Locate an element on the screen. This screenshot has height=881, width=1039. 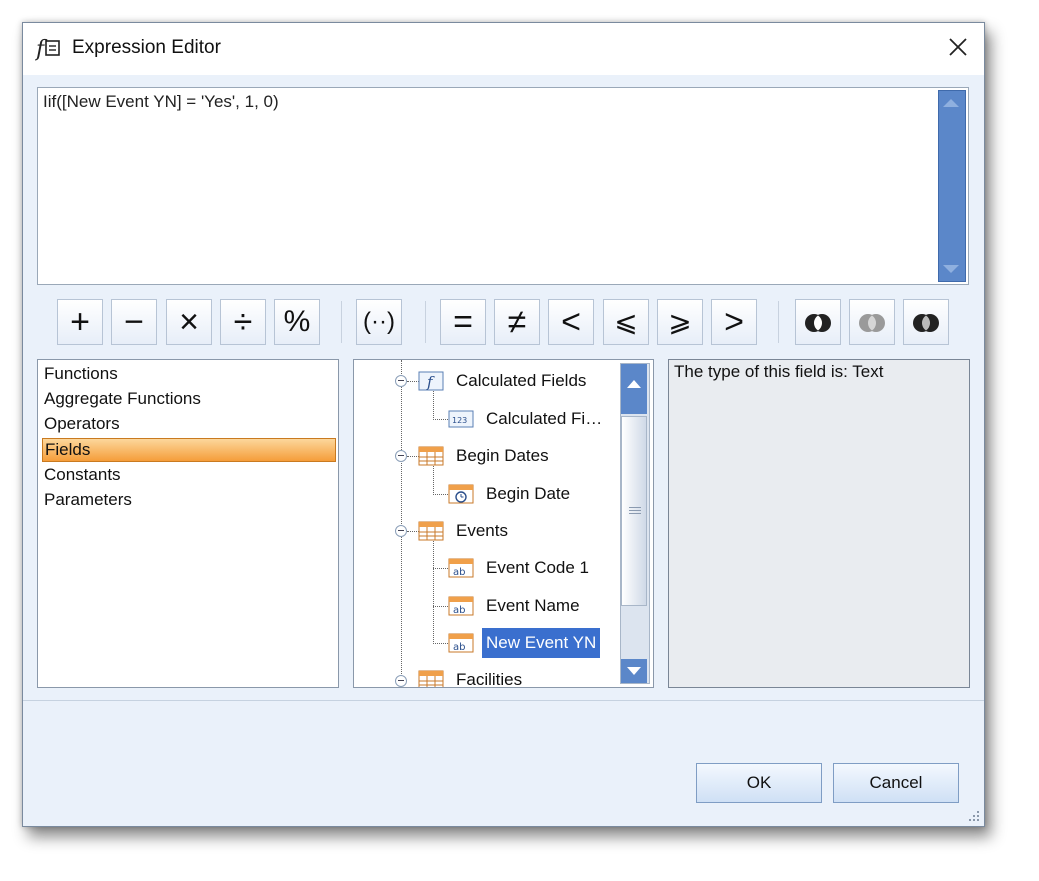
modulo-button: % is located at coordinates (297, 322).